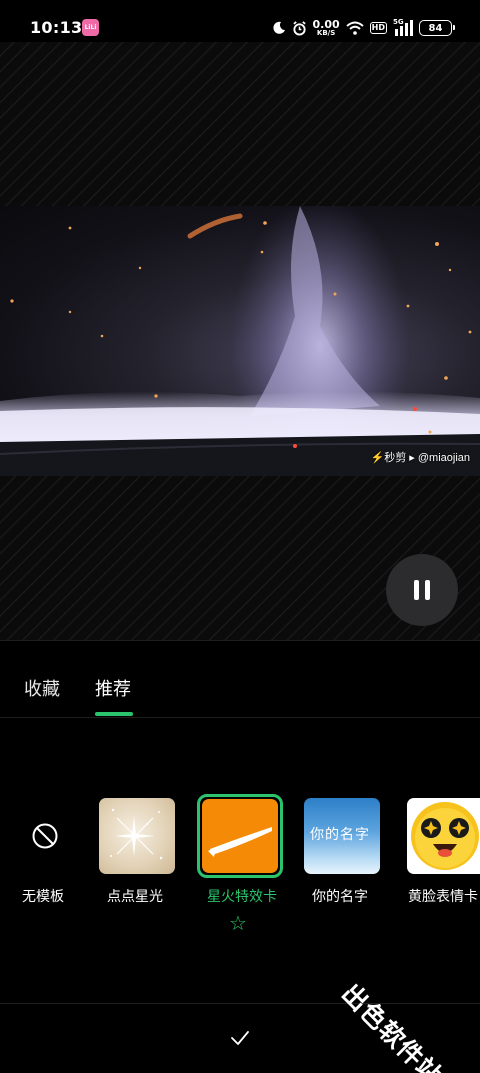 This screenshot has width=480, height=1073. I want to click on moon-icon, so click(278, 27).